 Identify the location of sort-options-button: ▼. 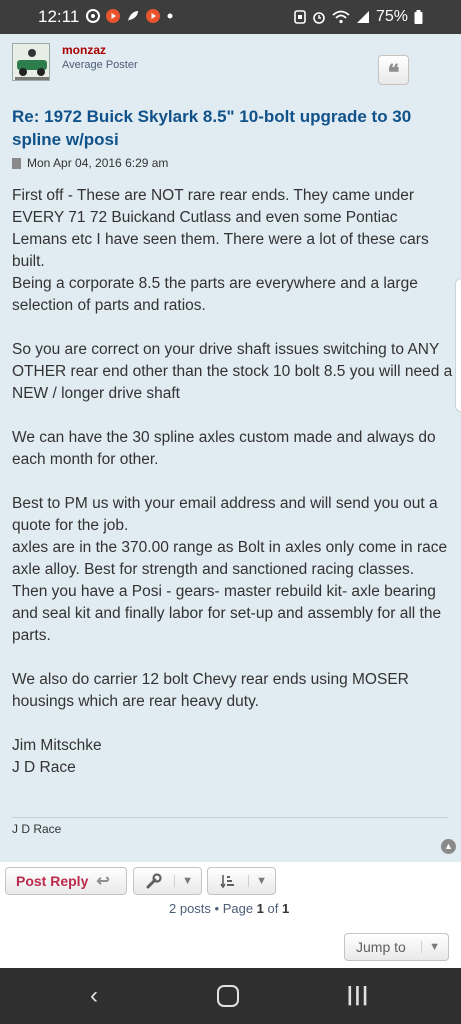
(241, 881).